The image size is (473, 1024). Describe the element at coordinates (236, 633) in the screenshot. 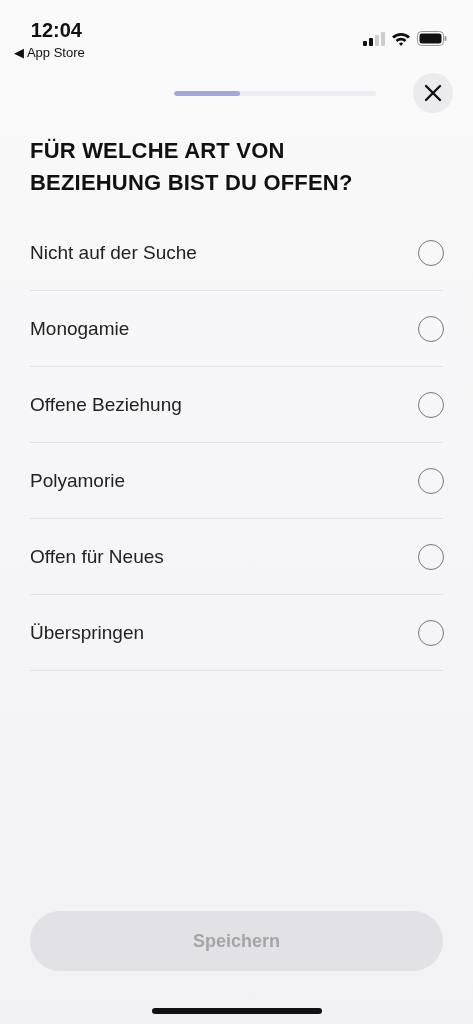

I see `option-row: Überspringen` at that location.